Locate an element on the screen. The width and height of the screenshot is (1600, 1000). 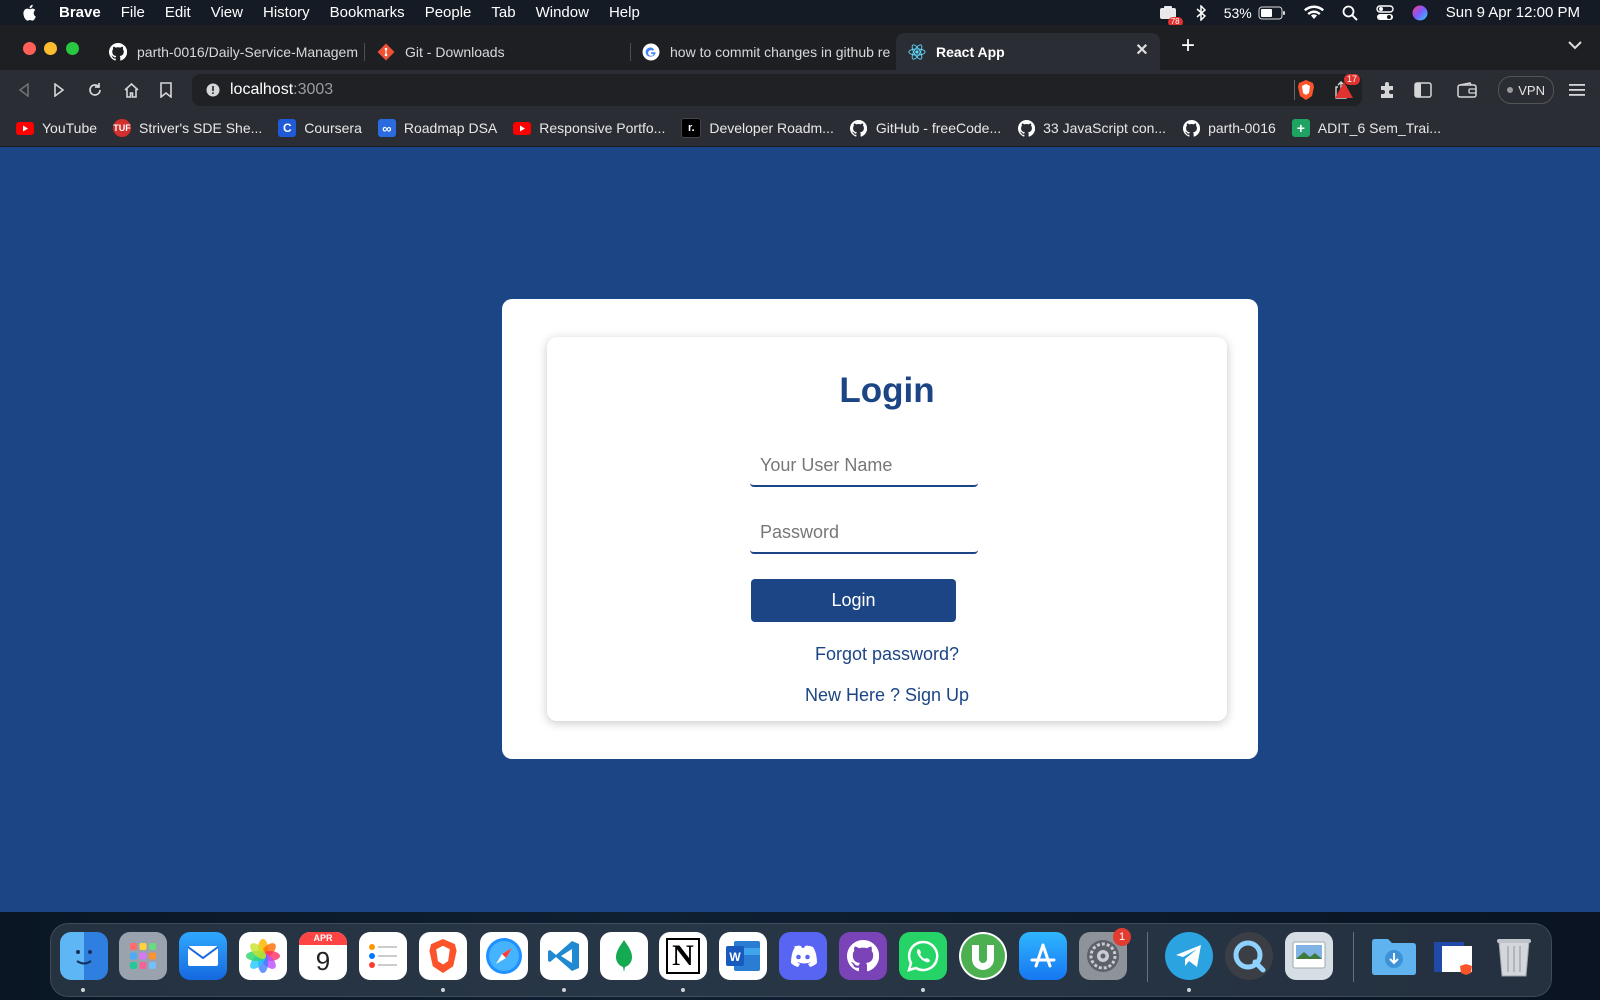
username-input is located at coordinates (864, 466).